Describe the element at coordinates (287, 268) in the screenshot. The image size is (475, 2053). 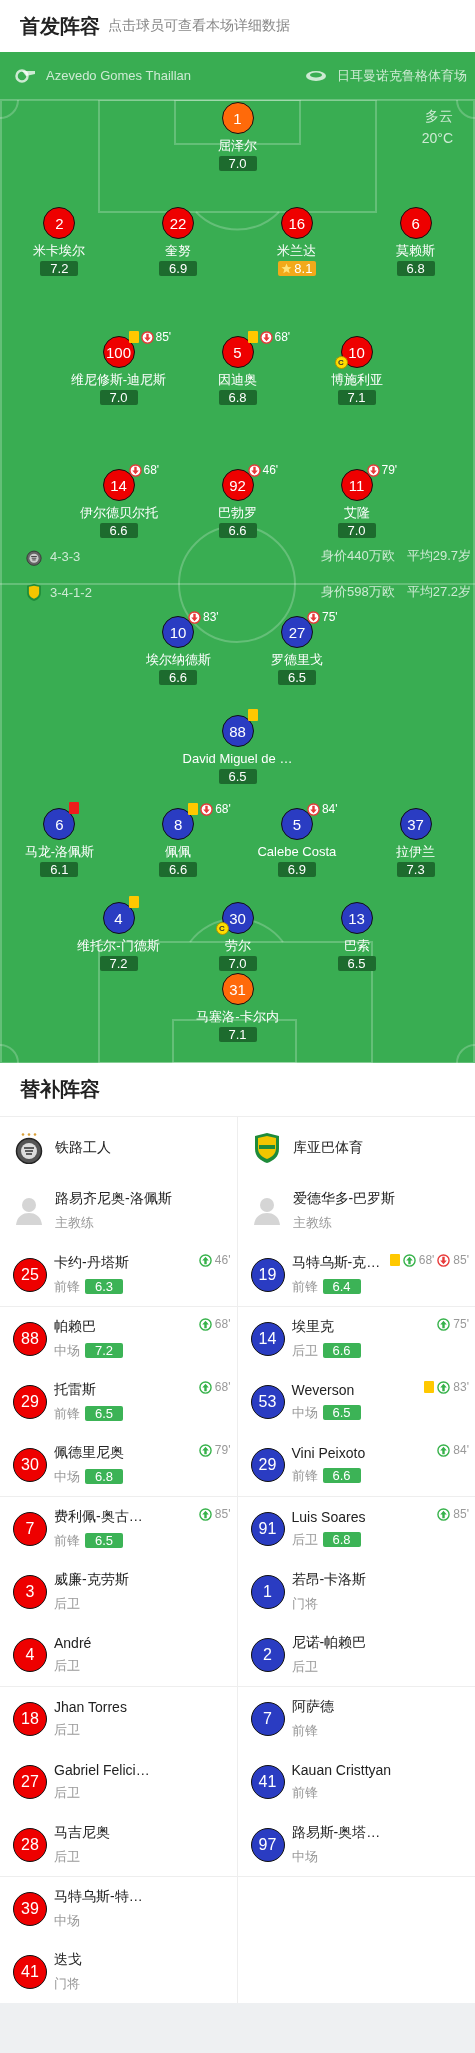
I see `star-icon` at that location.